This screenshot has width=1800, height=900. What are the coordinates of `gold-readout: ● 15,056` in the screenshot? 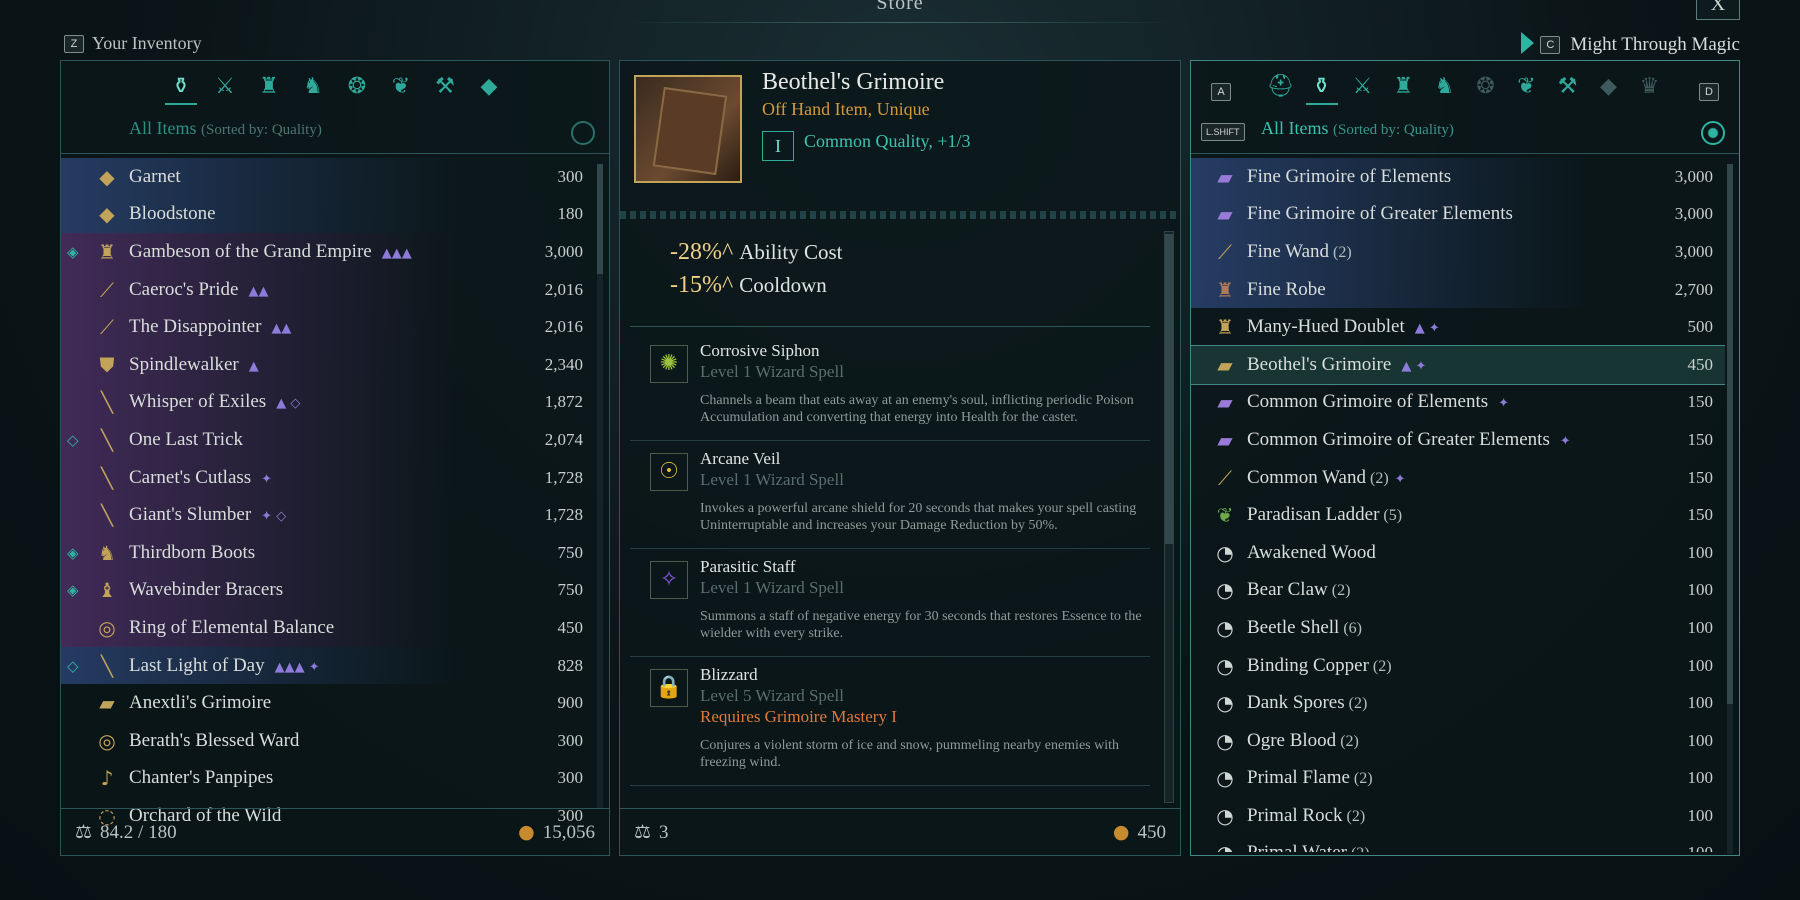 It's located at (556, 832).